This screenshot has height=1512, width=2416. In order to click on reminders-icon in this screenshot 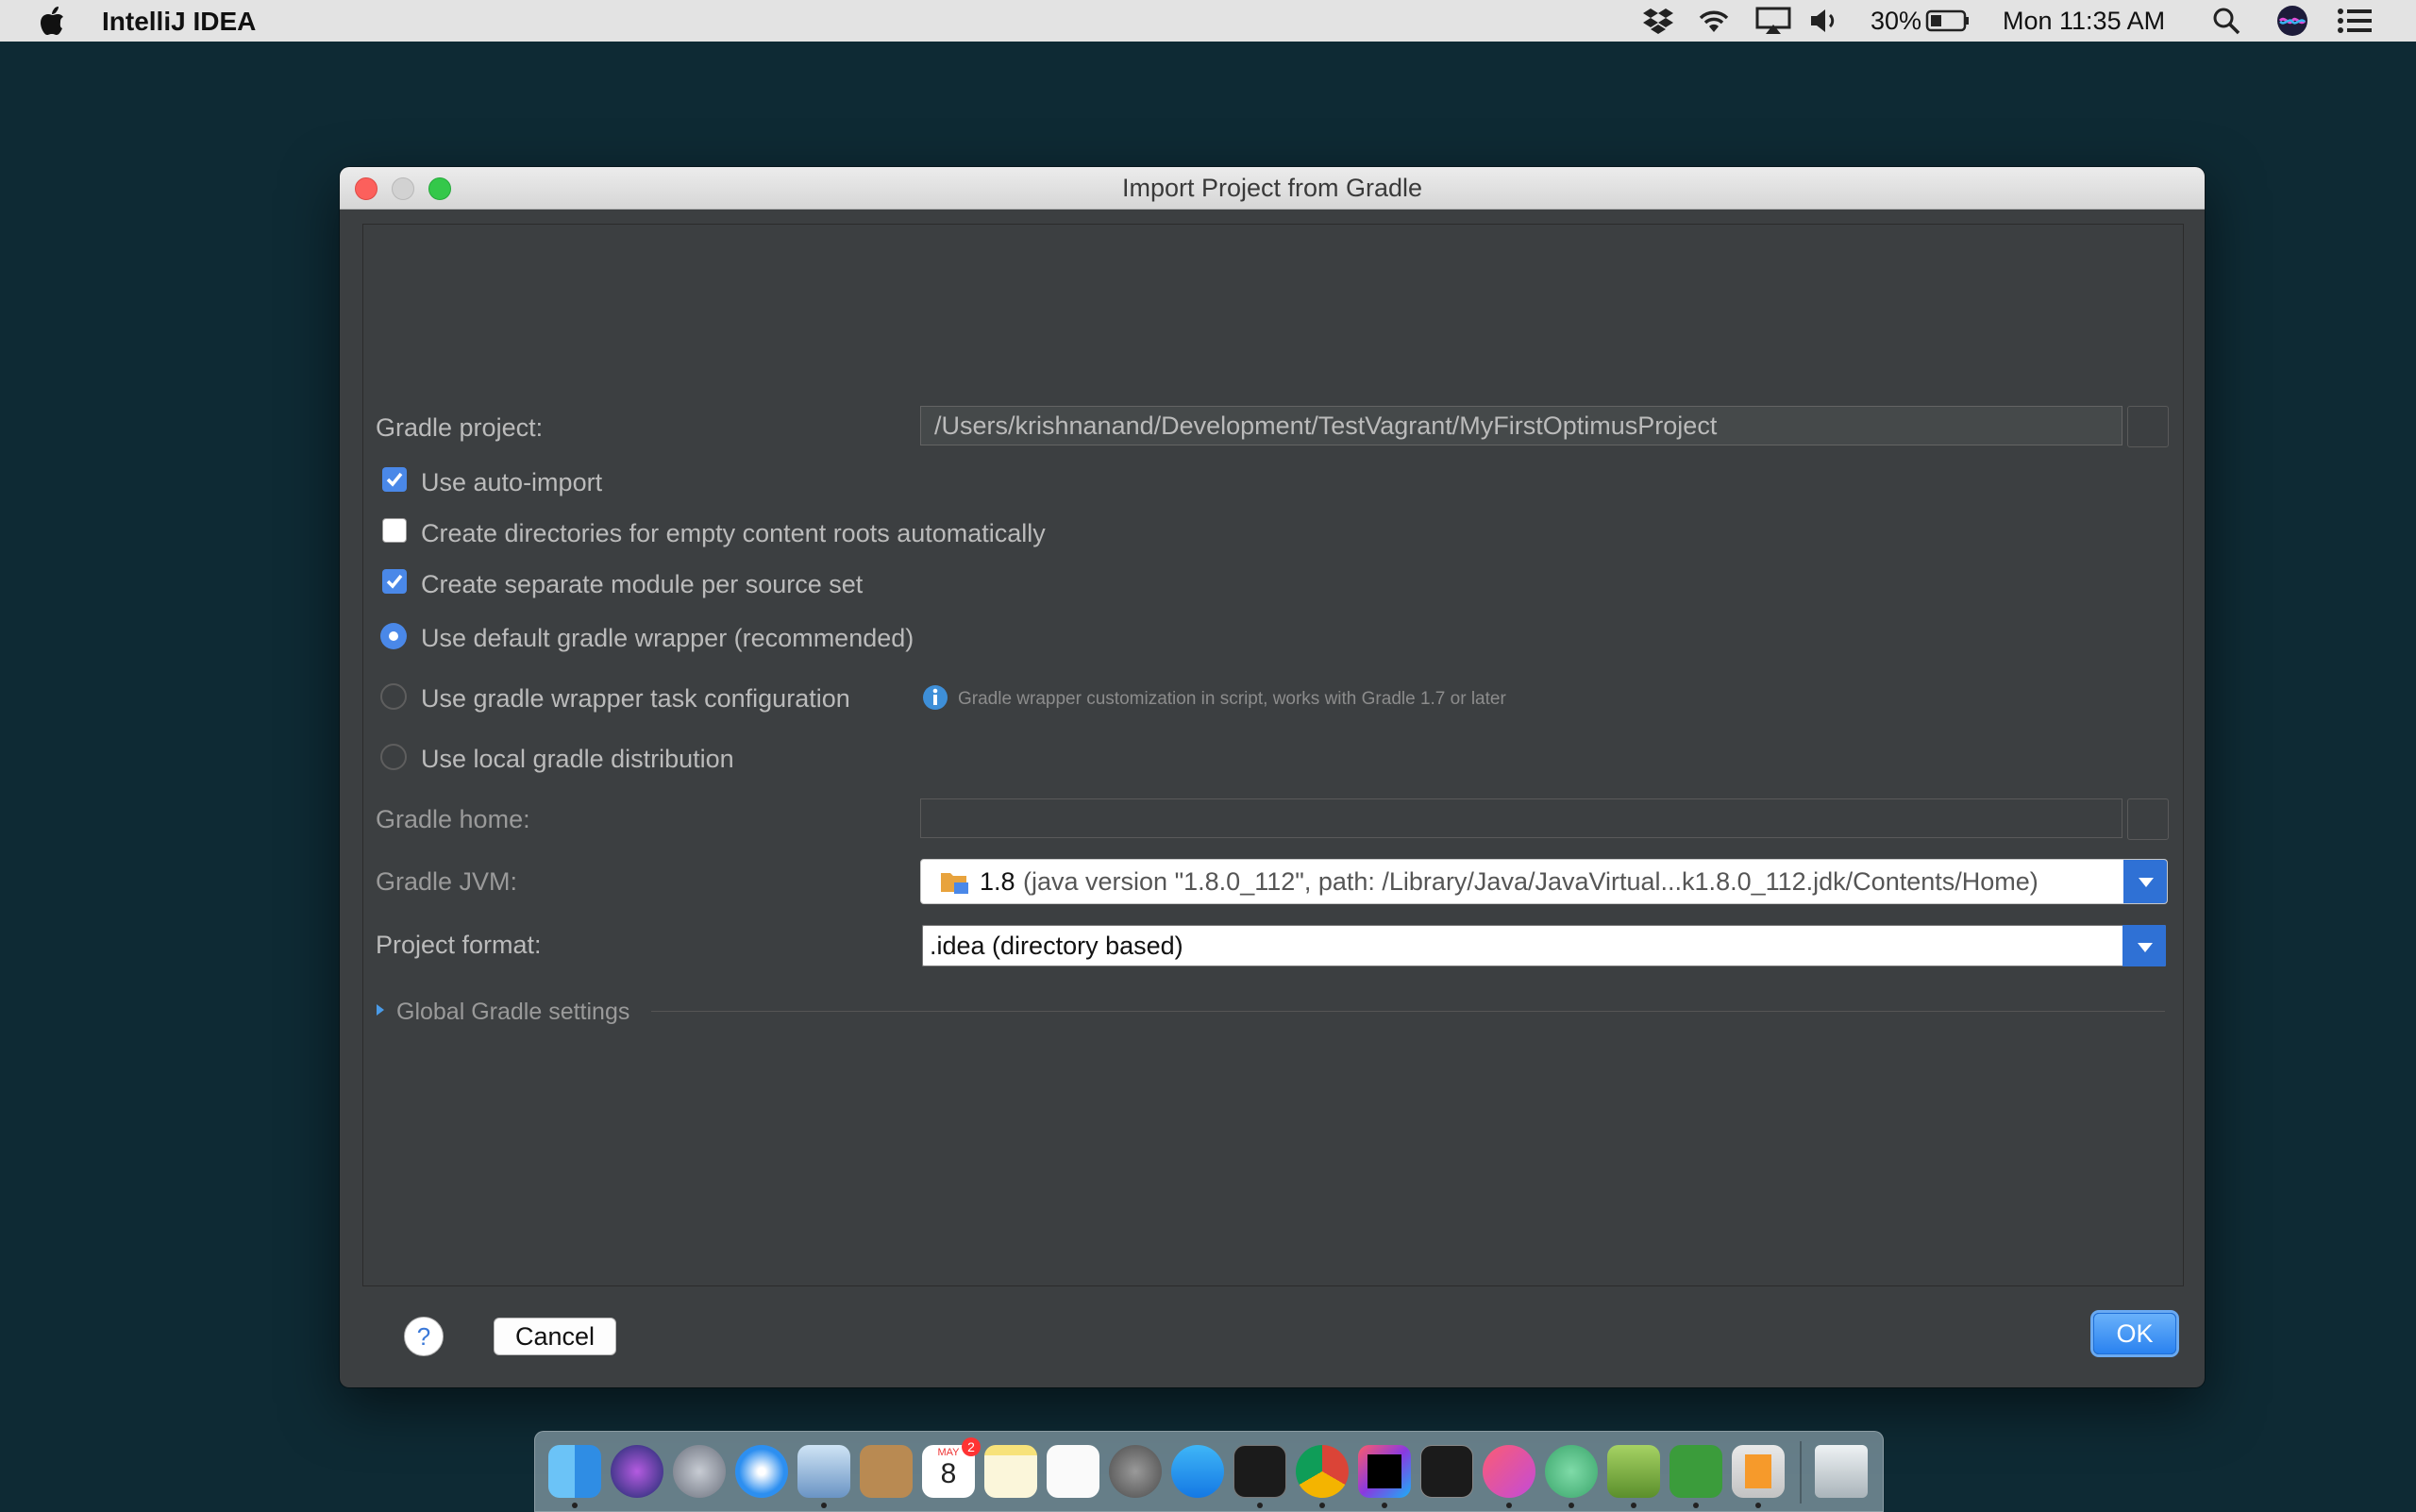, I will do `click(1073, 1471)`.